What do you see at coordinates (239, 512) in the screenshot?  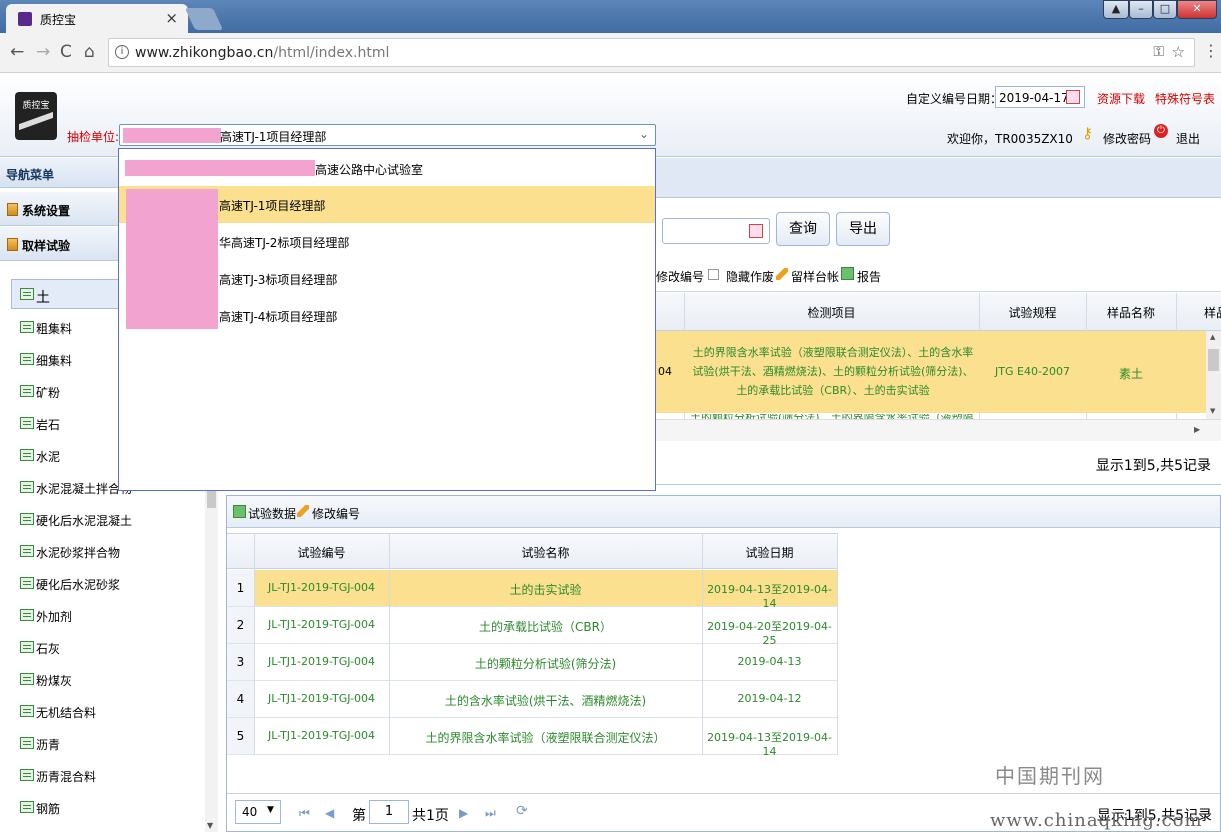 I see `data-icon` at bounding box center [239, 512].